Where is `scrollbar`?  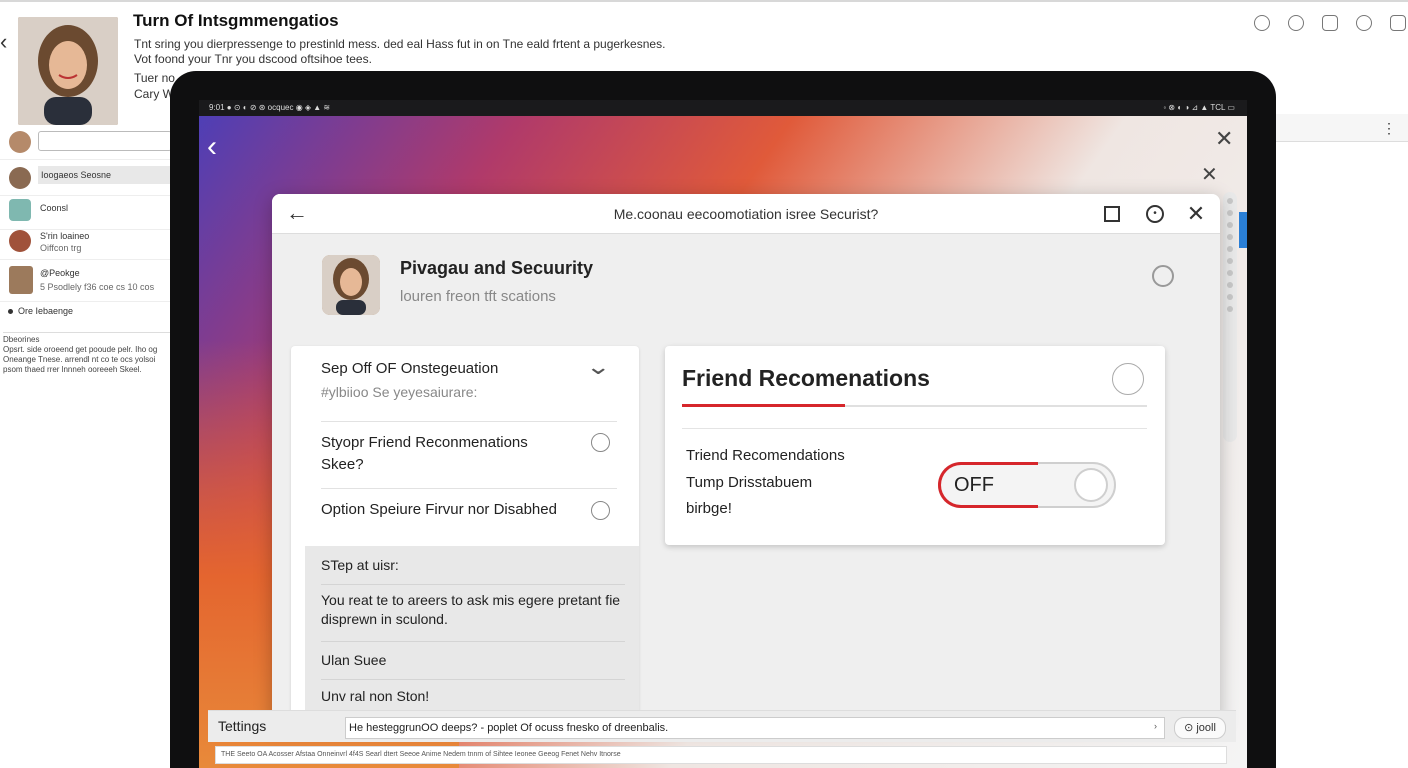
scrollbar is located at coordinates (1230, 317).